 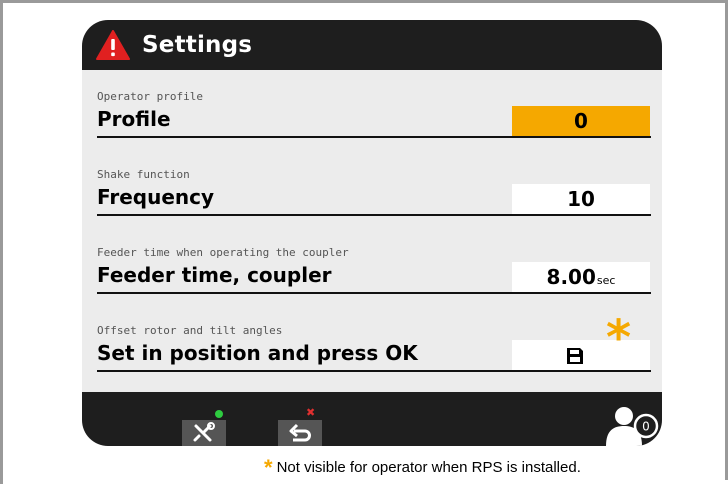 I want to click on setting-label: Frequency, so click(x=156, y=197).